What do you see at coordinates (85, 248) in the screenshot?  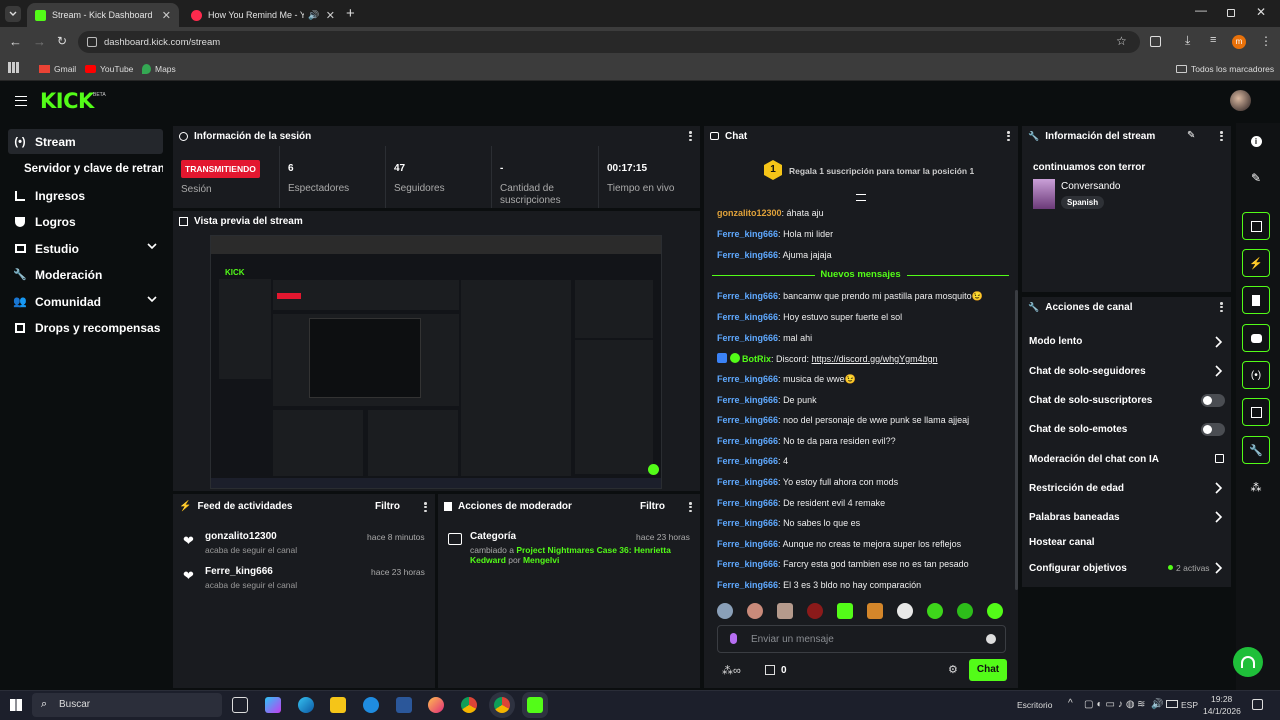 I see `nav-estudio: Estudio` at bounding box center [85, 248].